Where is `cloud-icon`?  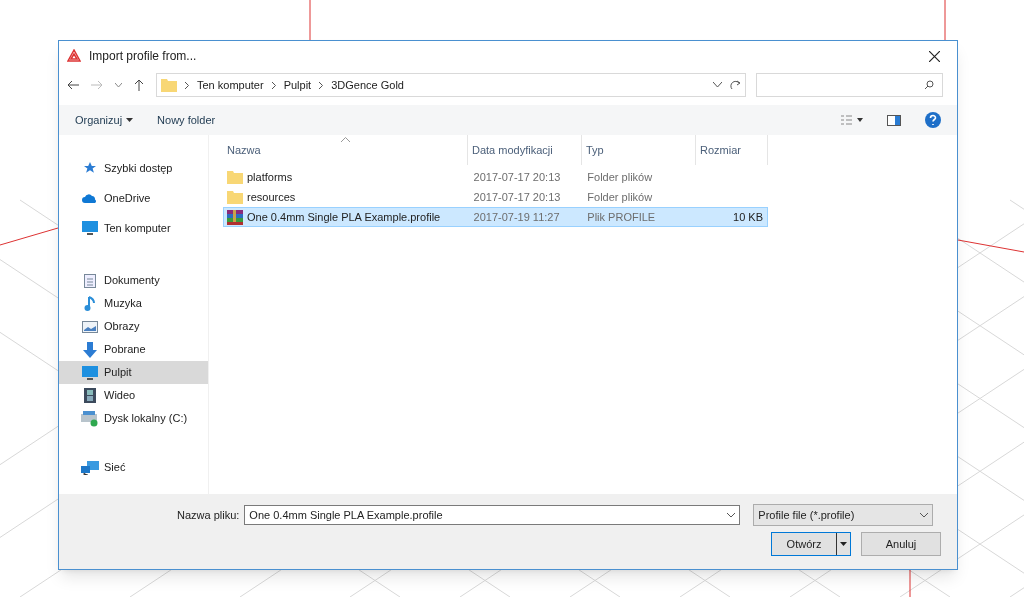 cloud-icon is located at coordinates (90, 198).